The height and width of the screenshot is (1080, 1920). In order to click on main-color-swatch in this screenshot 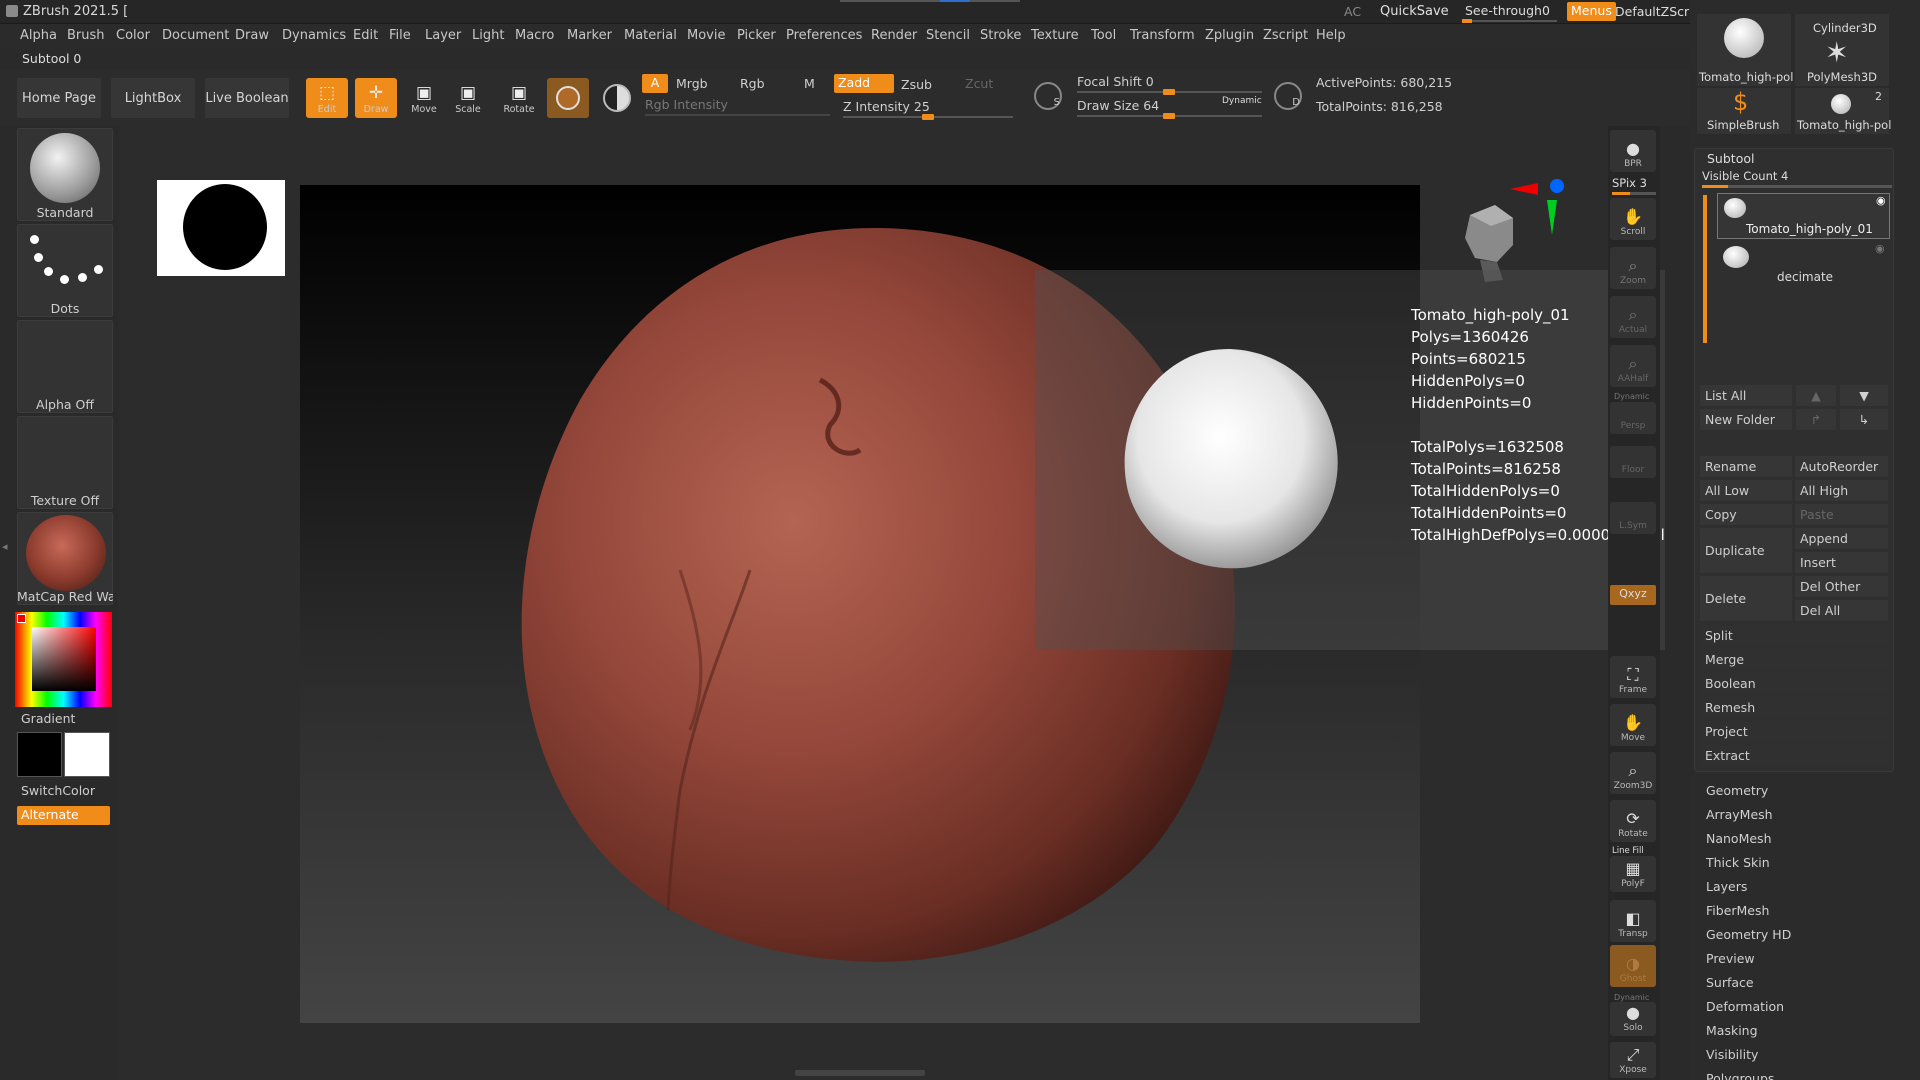, I will do `click(39, 754)`.